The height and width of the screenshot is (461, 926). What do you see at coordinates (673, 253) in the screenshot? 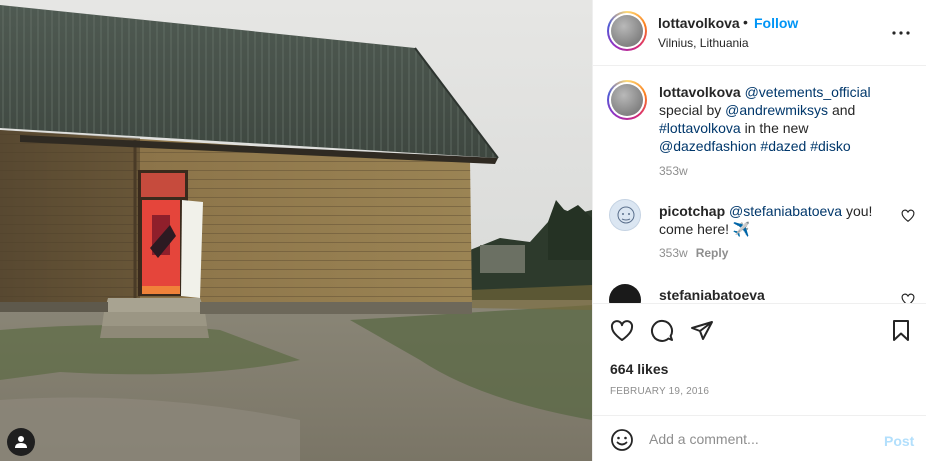
I see `comment-time: 353w` at bounding box center [673, 253].